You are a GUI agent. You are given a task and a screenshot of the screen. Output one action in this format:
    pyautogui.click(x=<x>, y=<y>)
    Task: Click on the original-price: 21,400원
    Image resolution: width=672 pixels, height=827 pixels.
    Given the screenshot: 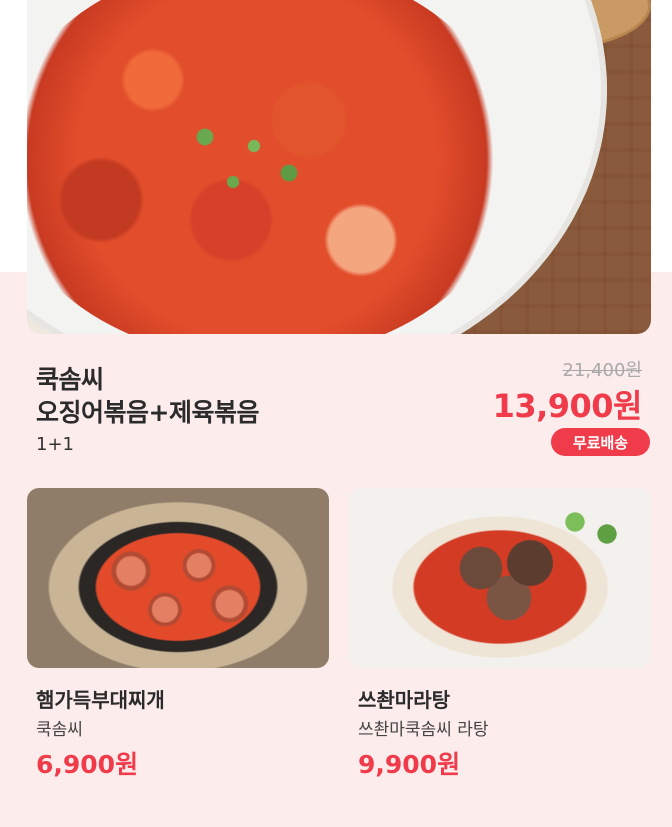 What is the action you would take?
    pyautogui.click(x=602, y=370)
    